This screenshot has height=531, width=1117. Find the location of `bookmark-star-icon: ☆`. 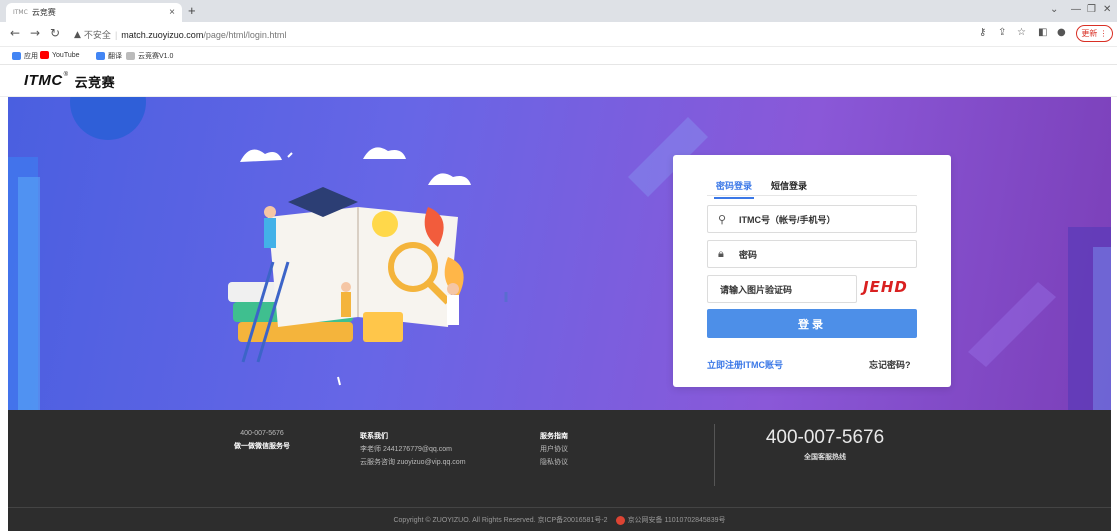

bookmark-star-icon: ☆ is located at coordinates (1021, 32).